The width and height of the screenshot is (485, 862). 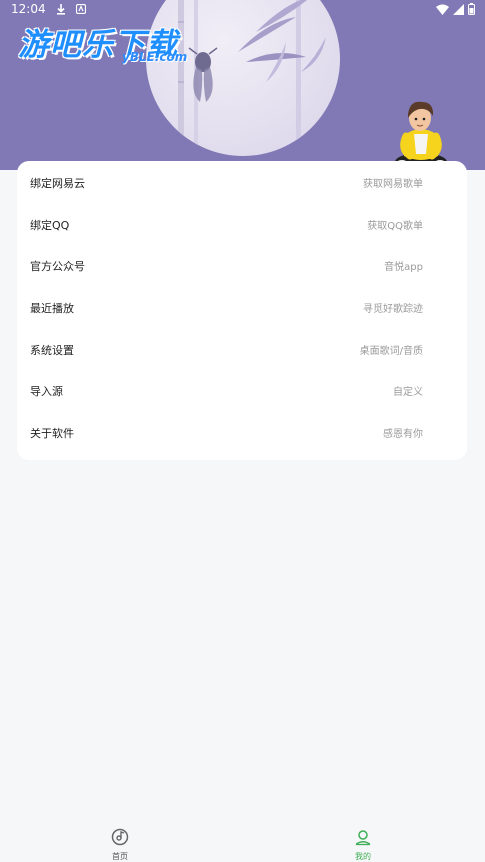 I want to click on bottom-nav: 首页 我的, so click(x=242, y=840).